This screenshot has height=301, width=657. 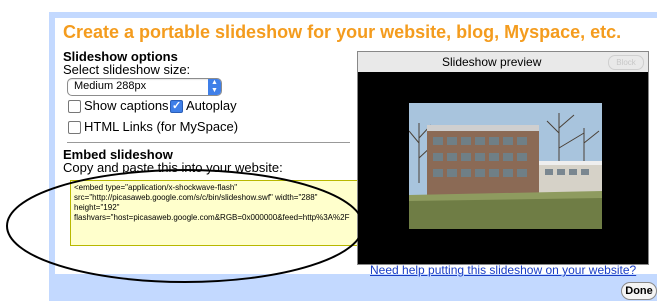 I want to click on autoplay-label: Autoplay, so click(x=211, y=105).